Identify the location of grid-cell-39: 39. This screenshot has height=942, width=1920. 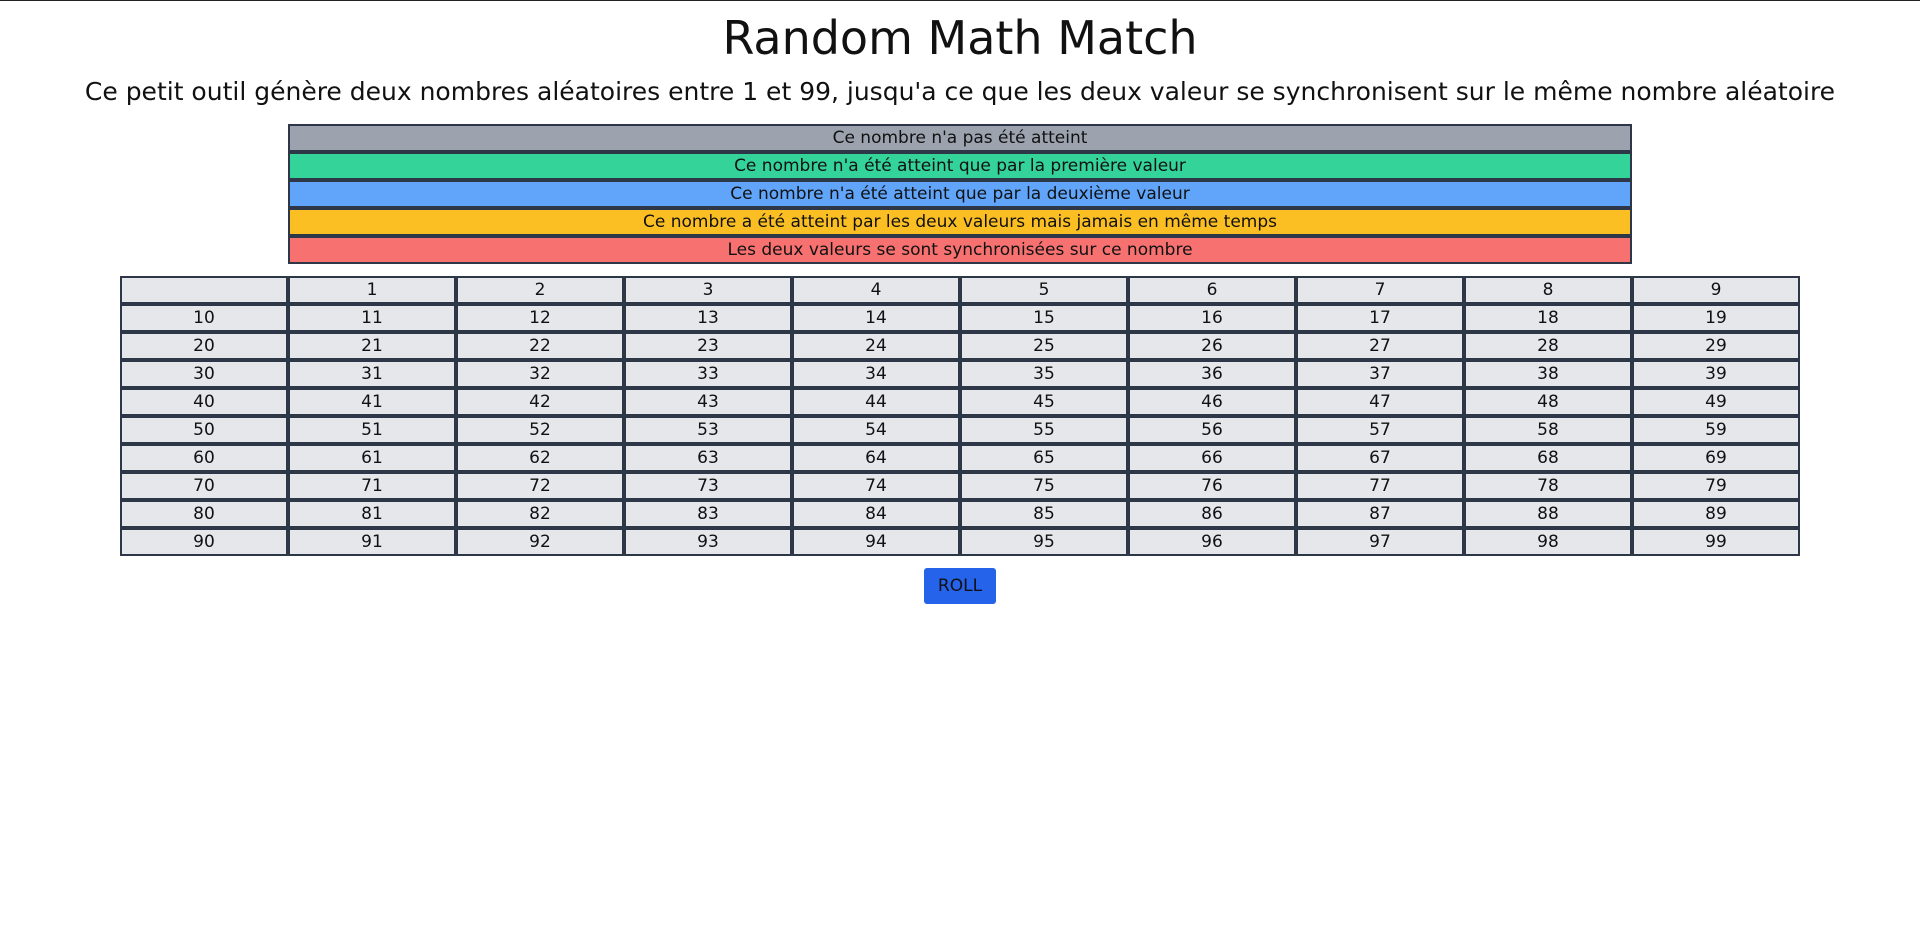
(1716, 374).